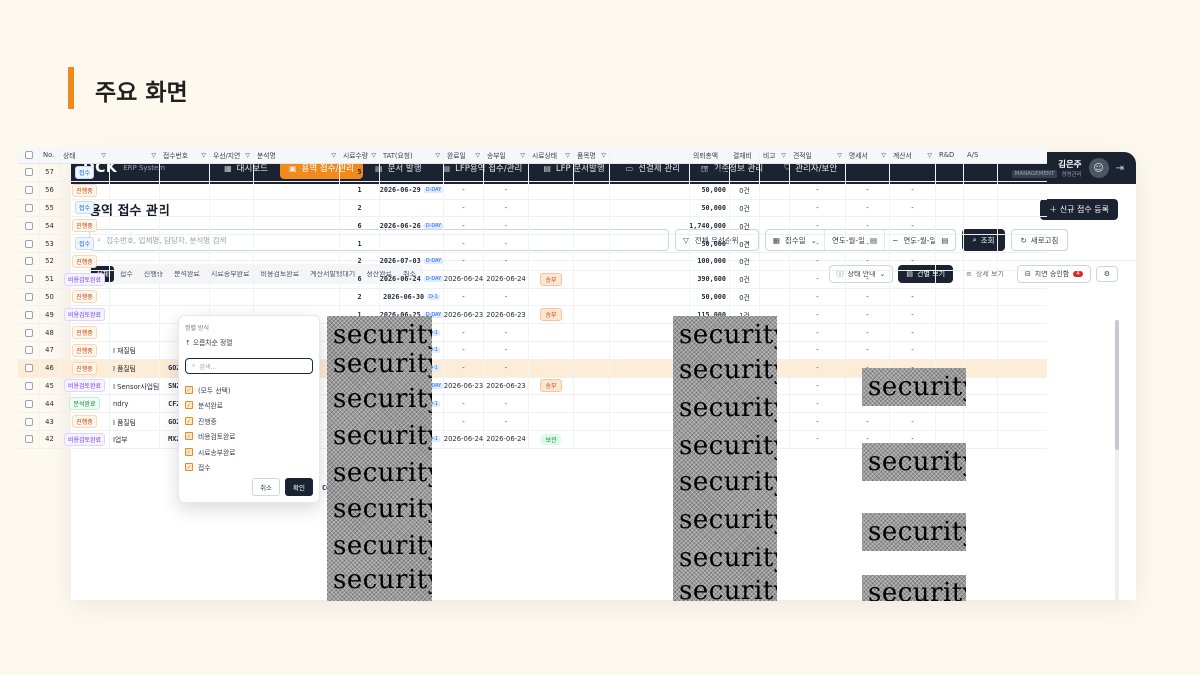 The image size is (1200, 675). I want to click on dropdown-option: ✓ 접수, so click(249, 468).